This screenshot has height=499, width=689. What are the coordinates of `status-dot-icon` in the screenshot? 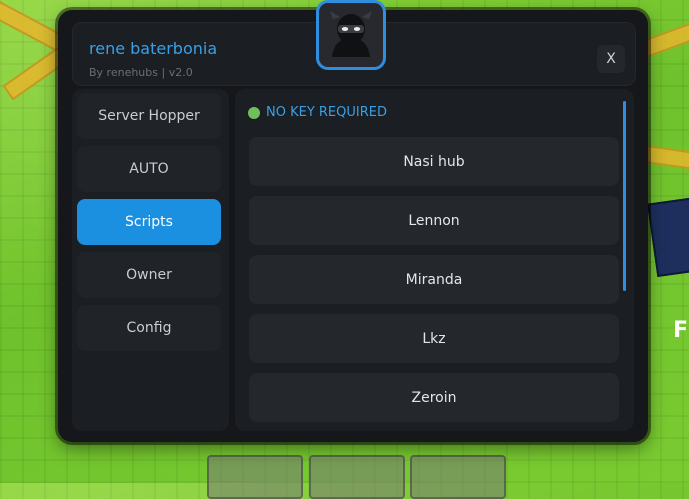 It's located at (254, 112).